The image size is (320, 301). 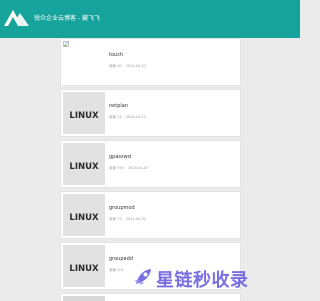 I want to click on post-views: 阅读 101, so click(x=116, y=270).